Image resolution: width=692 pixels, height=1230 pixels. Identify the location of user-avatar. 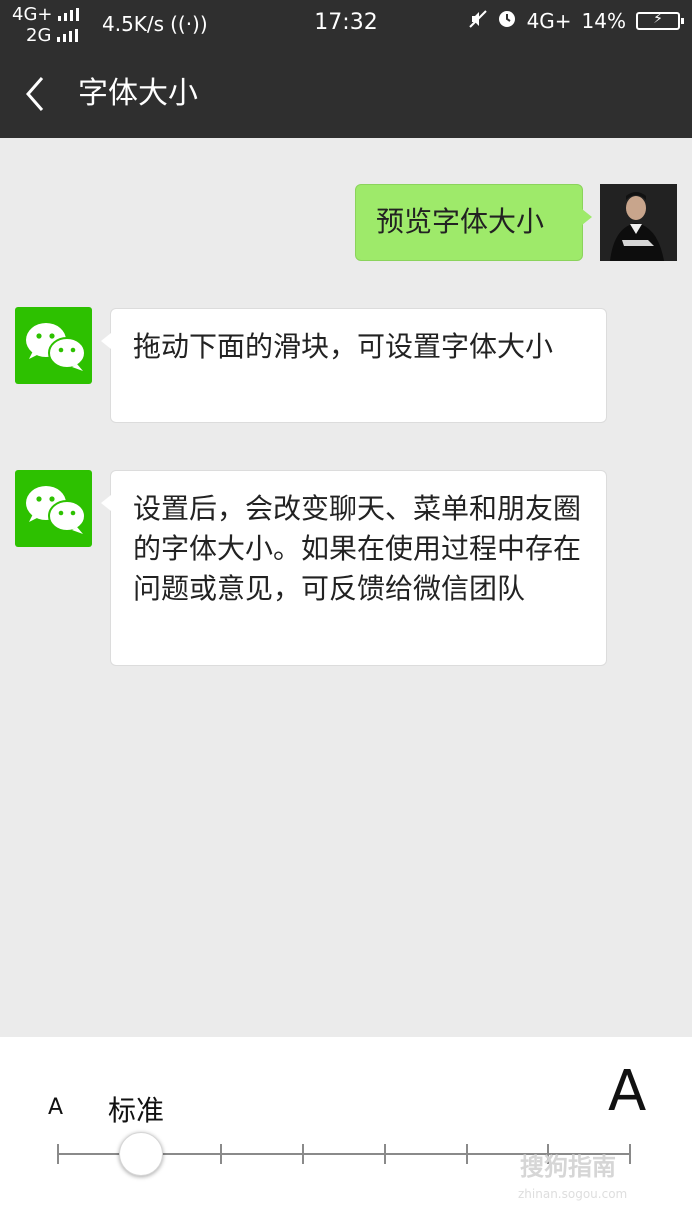
(638, 222).